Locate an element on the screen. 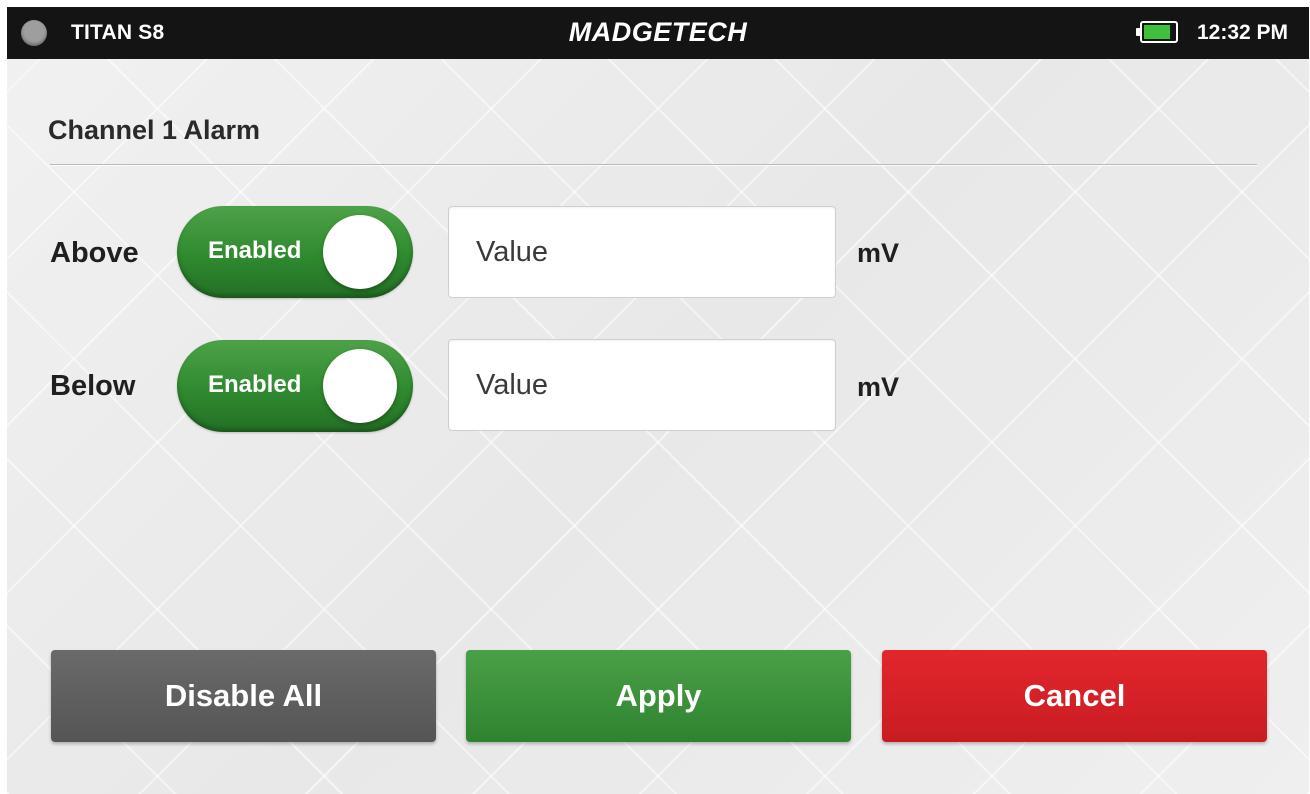 This screenshot has width=1310, height=794. disable-all-button: Disable All is located at coordinates (243, 696).